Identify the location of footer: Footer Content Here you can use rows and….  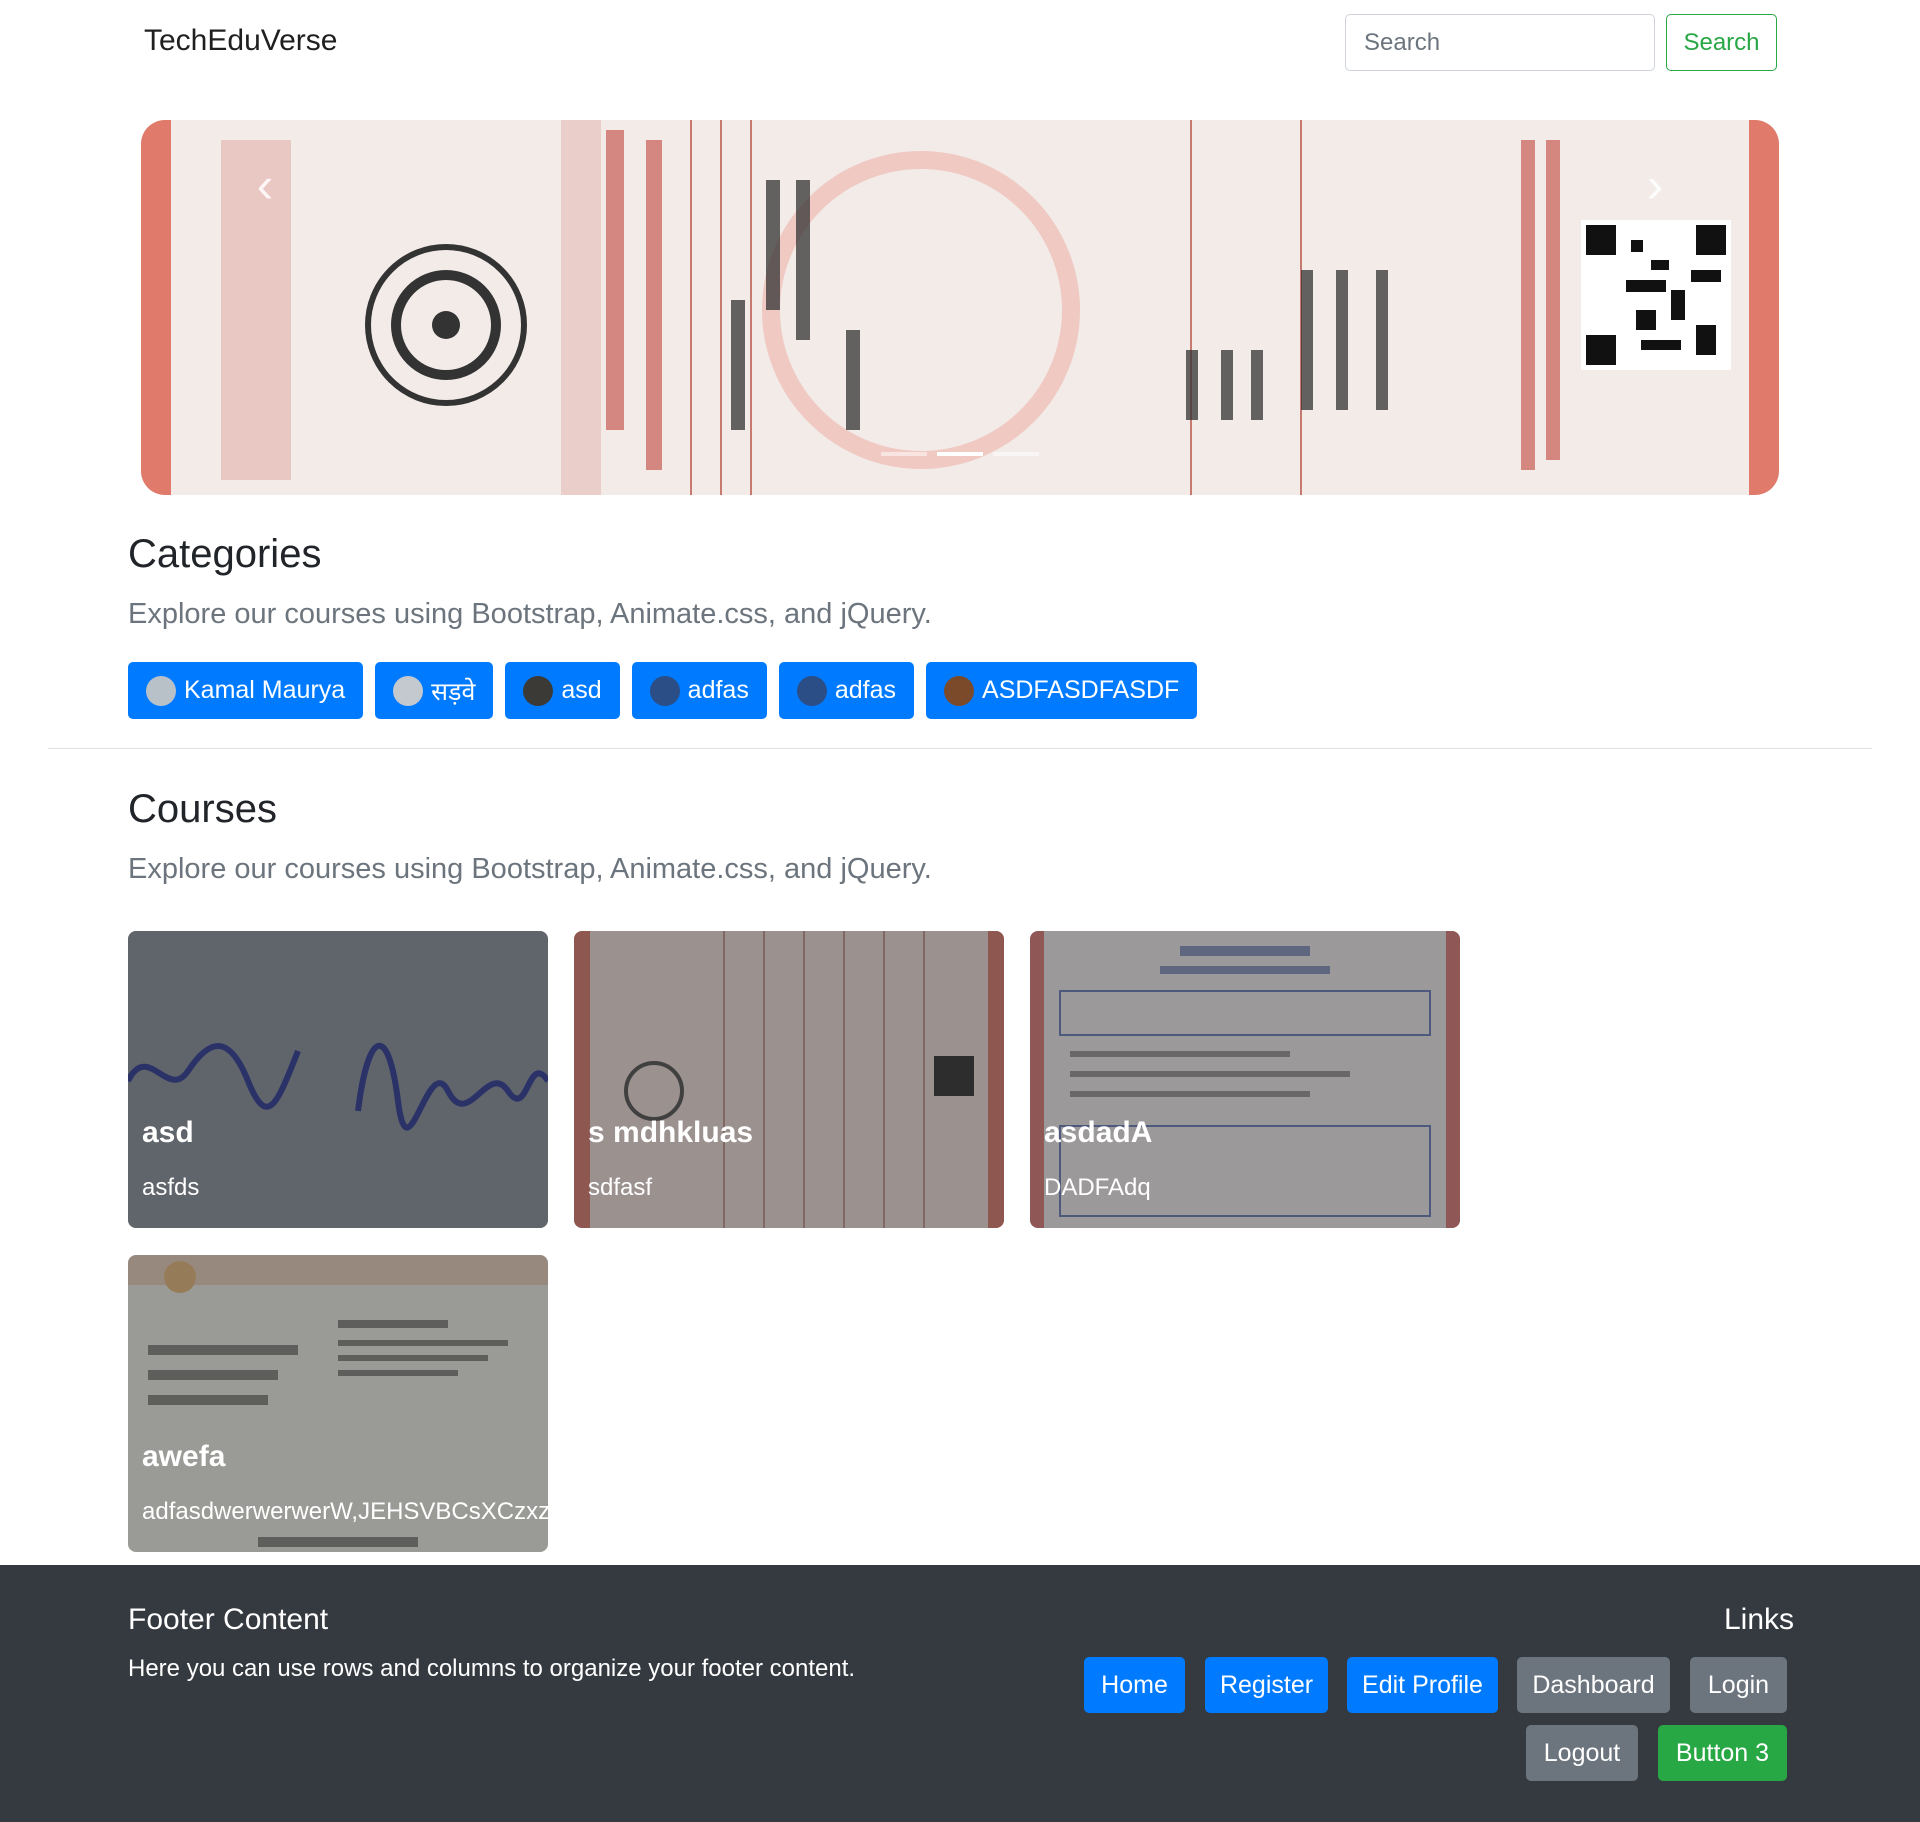
(960, 1693).